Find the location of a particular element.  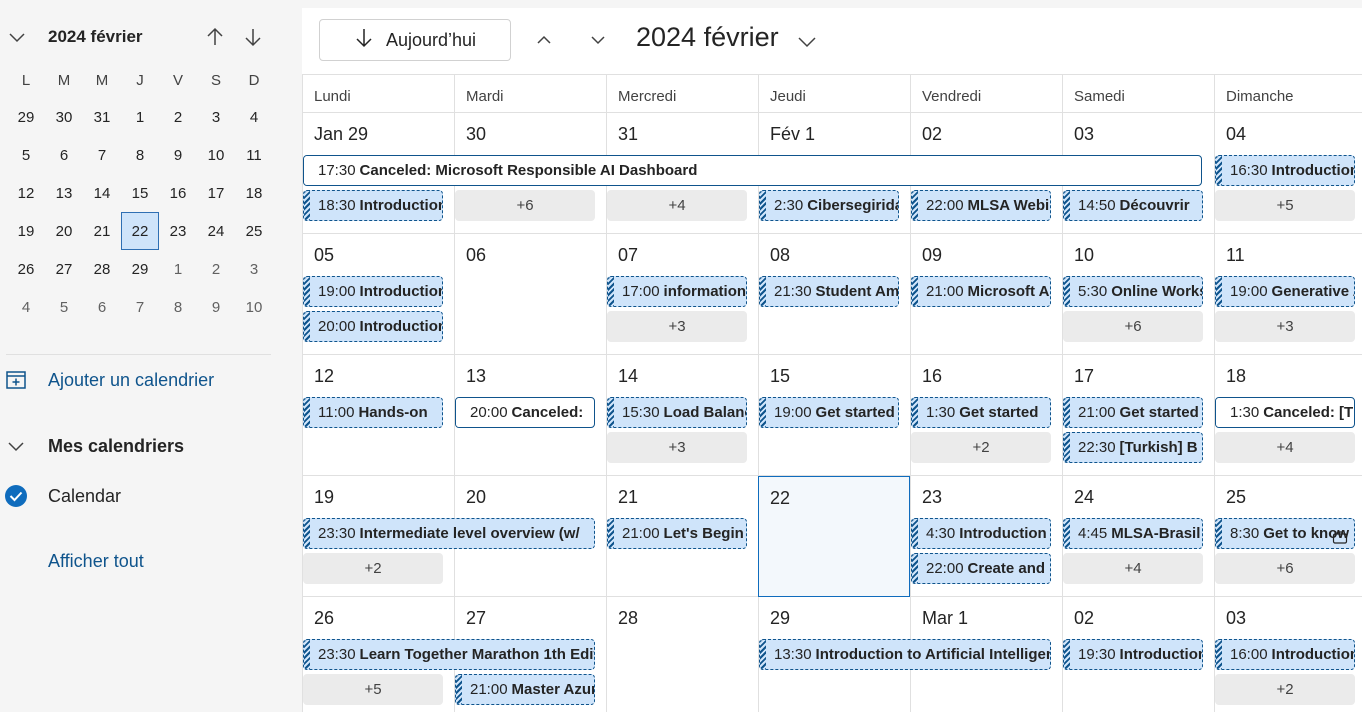

event-item: 15:30Load Balancer is located at coordinates (677, 412).